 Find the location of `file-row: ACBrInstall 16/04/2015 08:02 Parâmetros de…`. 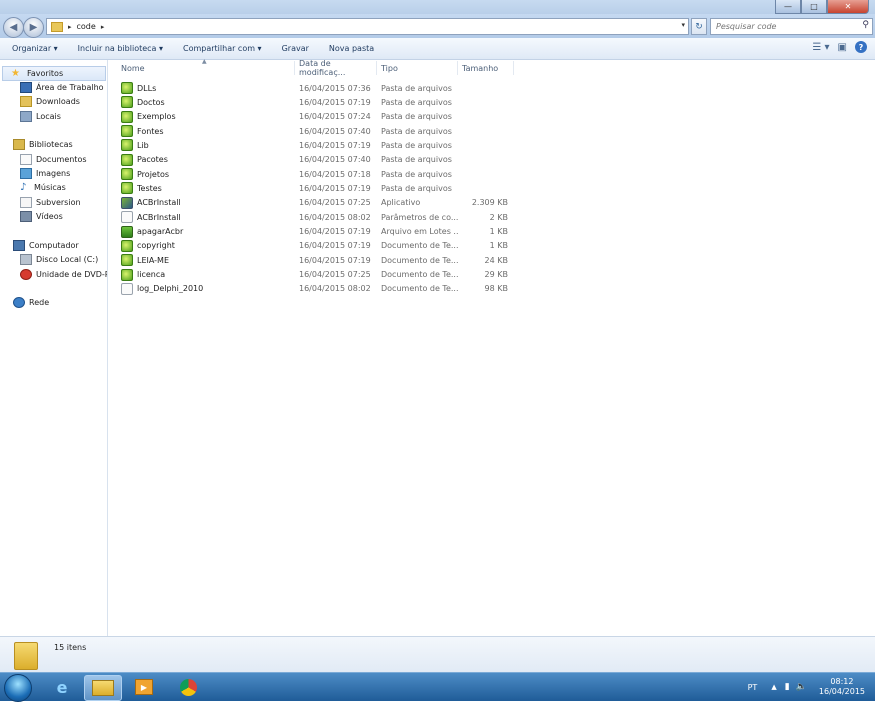

file-row: ACBrInstall 16/04/2015 08:02 Parâmetros de… is located at coordinates (316, 217).